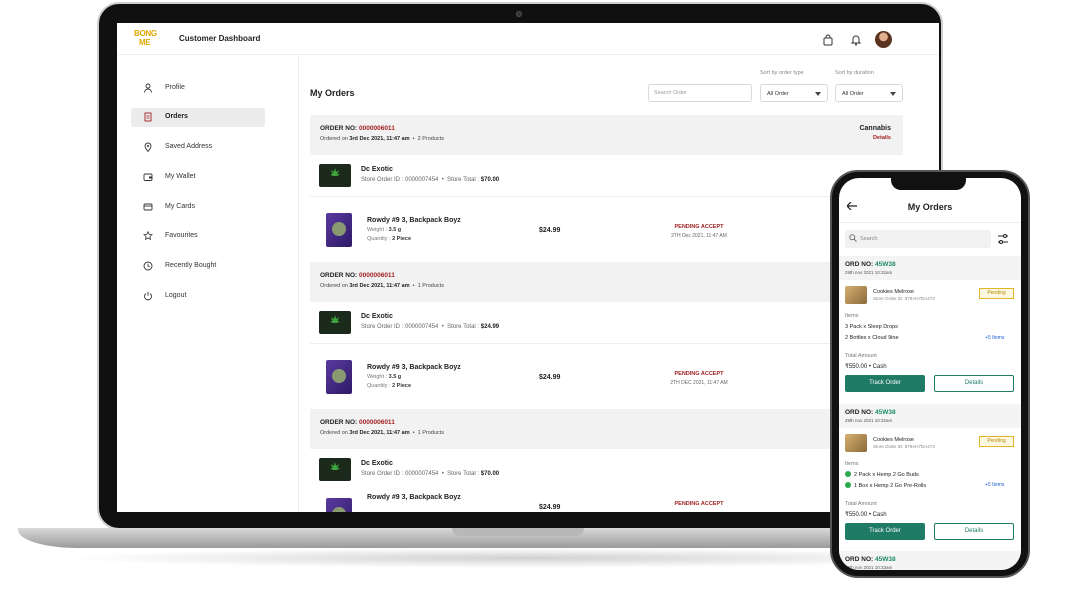 Image resolution: width=1074 pixels, height=589 pixels. Describe the element at coordinates (339, 377) in the screenshot. I see `product-image` at that location.